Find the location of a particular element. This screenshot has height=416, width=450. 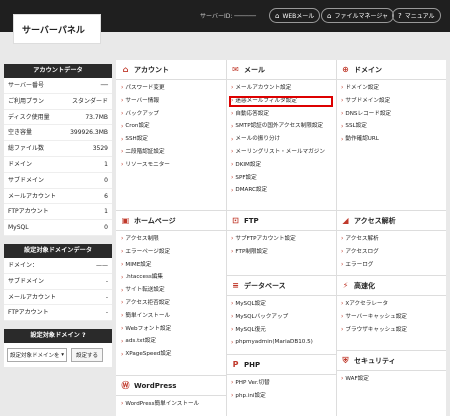

account-row: ディスク使用量 73.7MB is located at coordinates (58, 118).